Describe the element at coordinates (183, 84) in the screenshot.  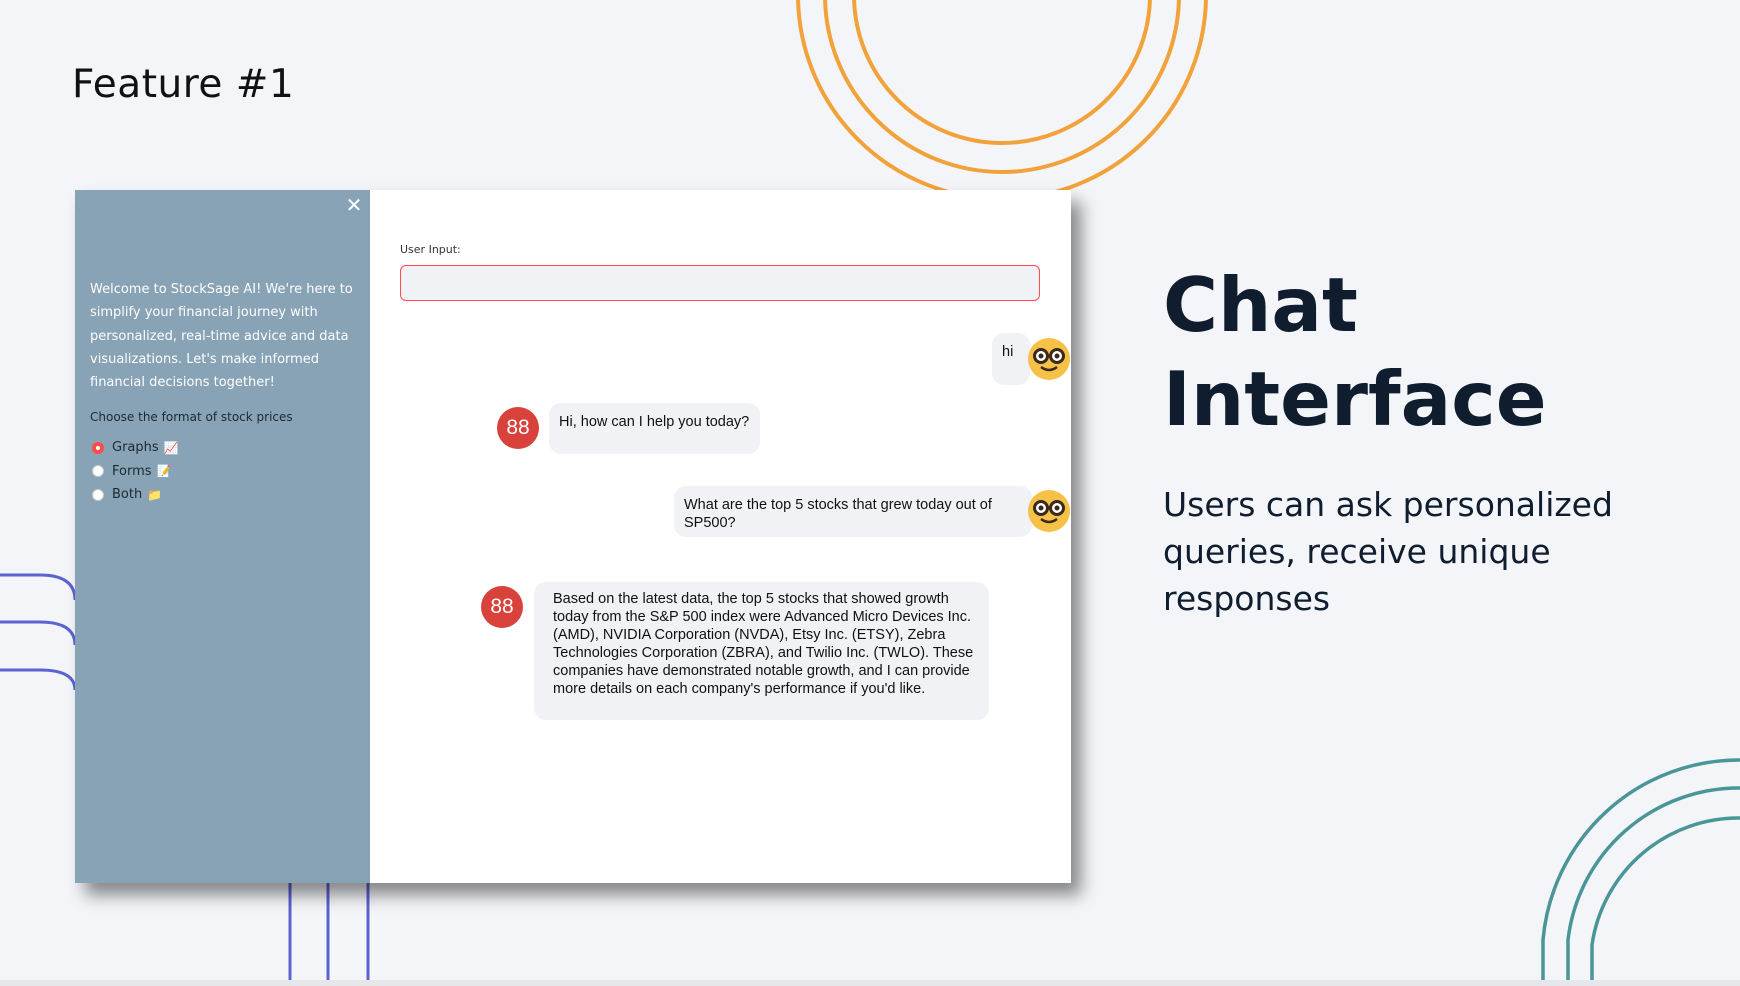
I see `feature-label: Feature #1` at that location.